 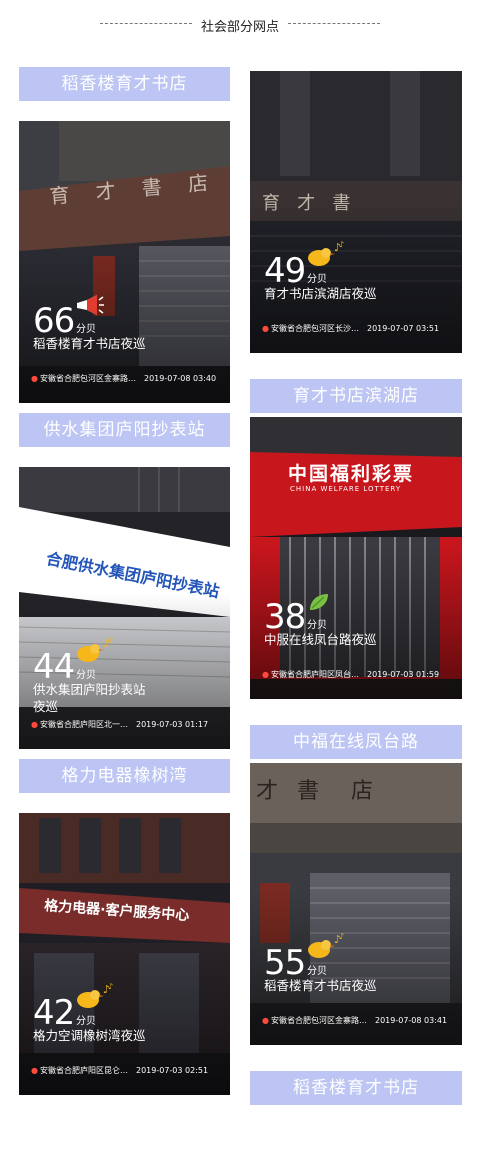 What do you see at coordinates (319, 602) in the screenshot?
I see `leaf-icon` at bounding box center [319, 602].